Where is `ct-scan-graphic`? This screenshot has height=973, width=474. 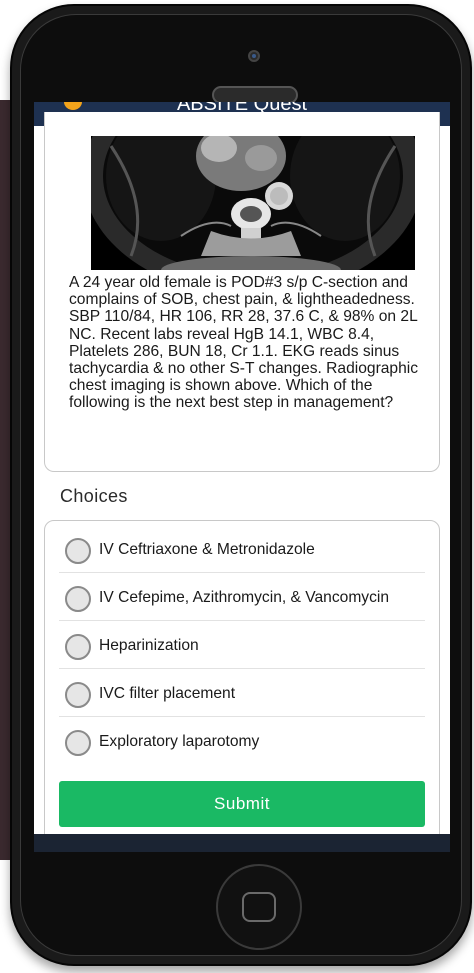
ct-scan-graphic is located at coordinates (253, 203).